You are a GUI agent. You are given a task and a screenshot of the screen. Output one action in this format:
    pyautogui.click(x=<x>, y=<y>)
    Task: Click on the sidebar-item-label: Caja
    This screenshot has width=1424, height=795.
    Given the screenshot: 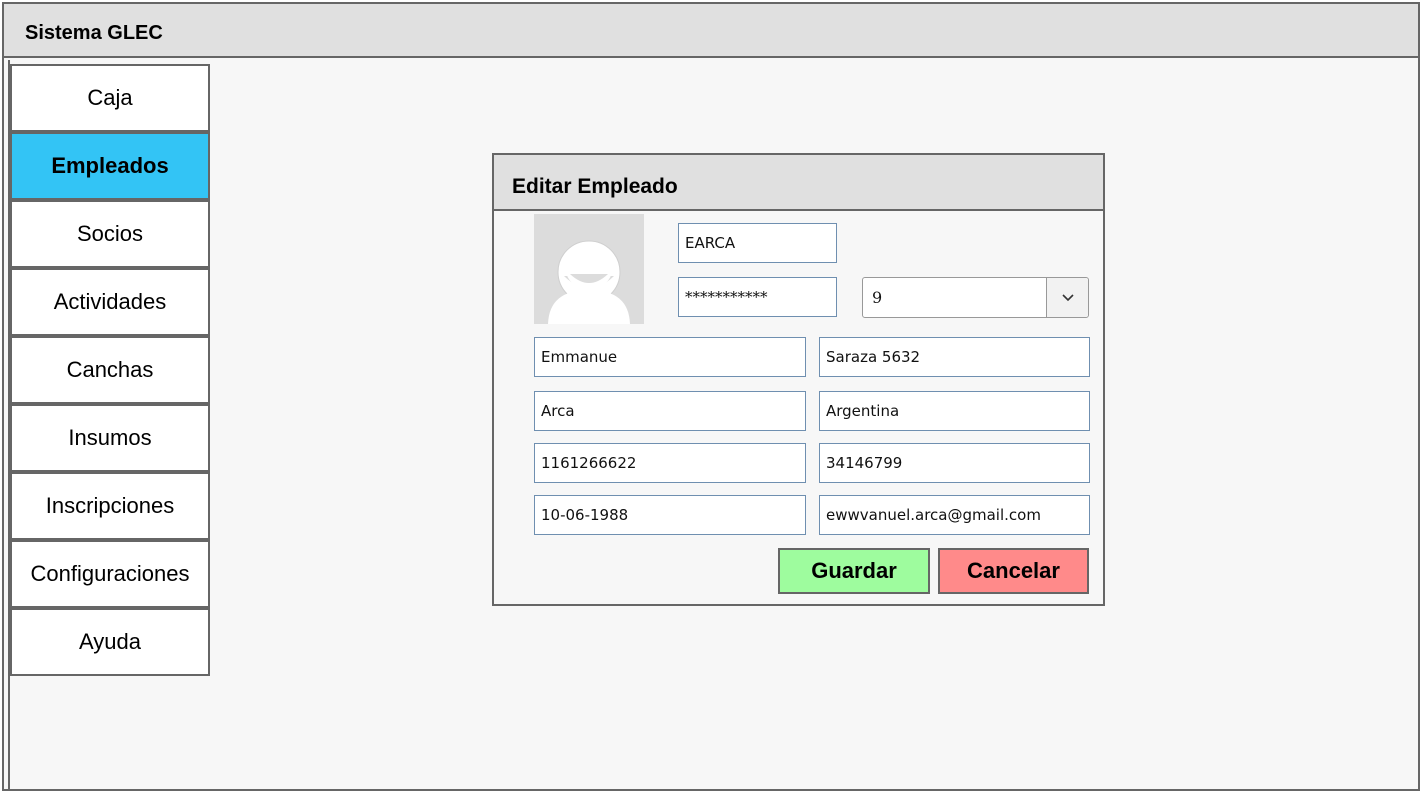 What is the action you would take?
    pyautogui.click(x=110, y=97)
    